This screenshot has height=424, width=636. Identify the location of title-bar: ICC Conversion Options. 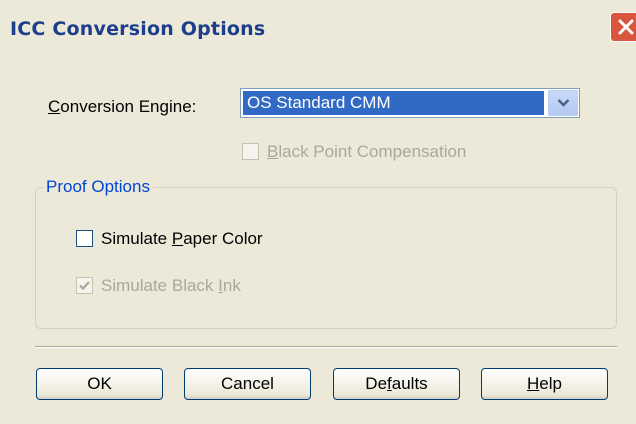
(318, 29).